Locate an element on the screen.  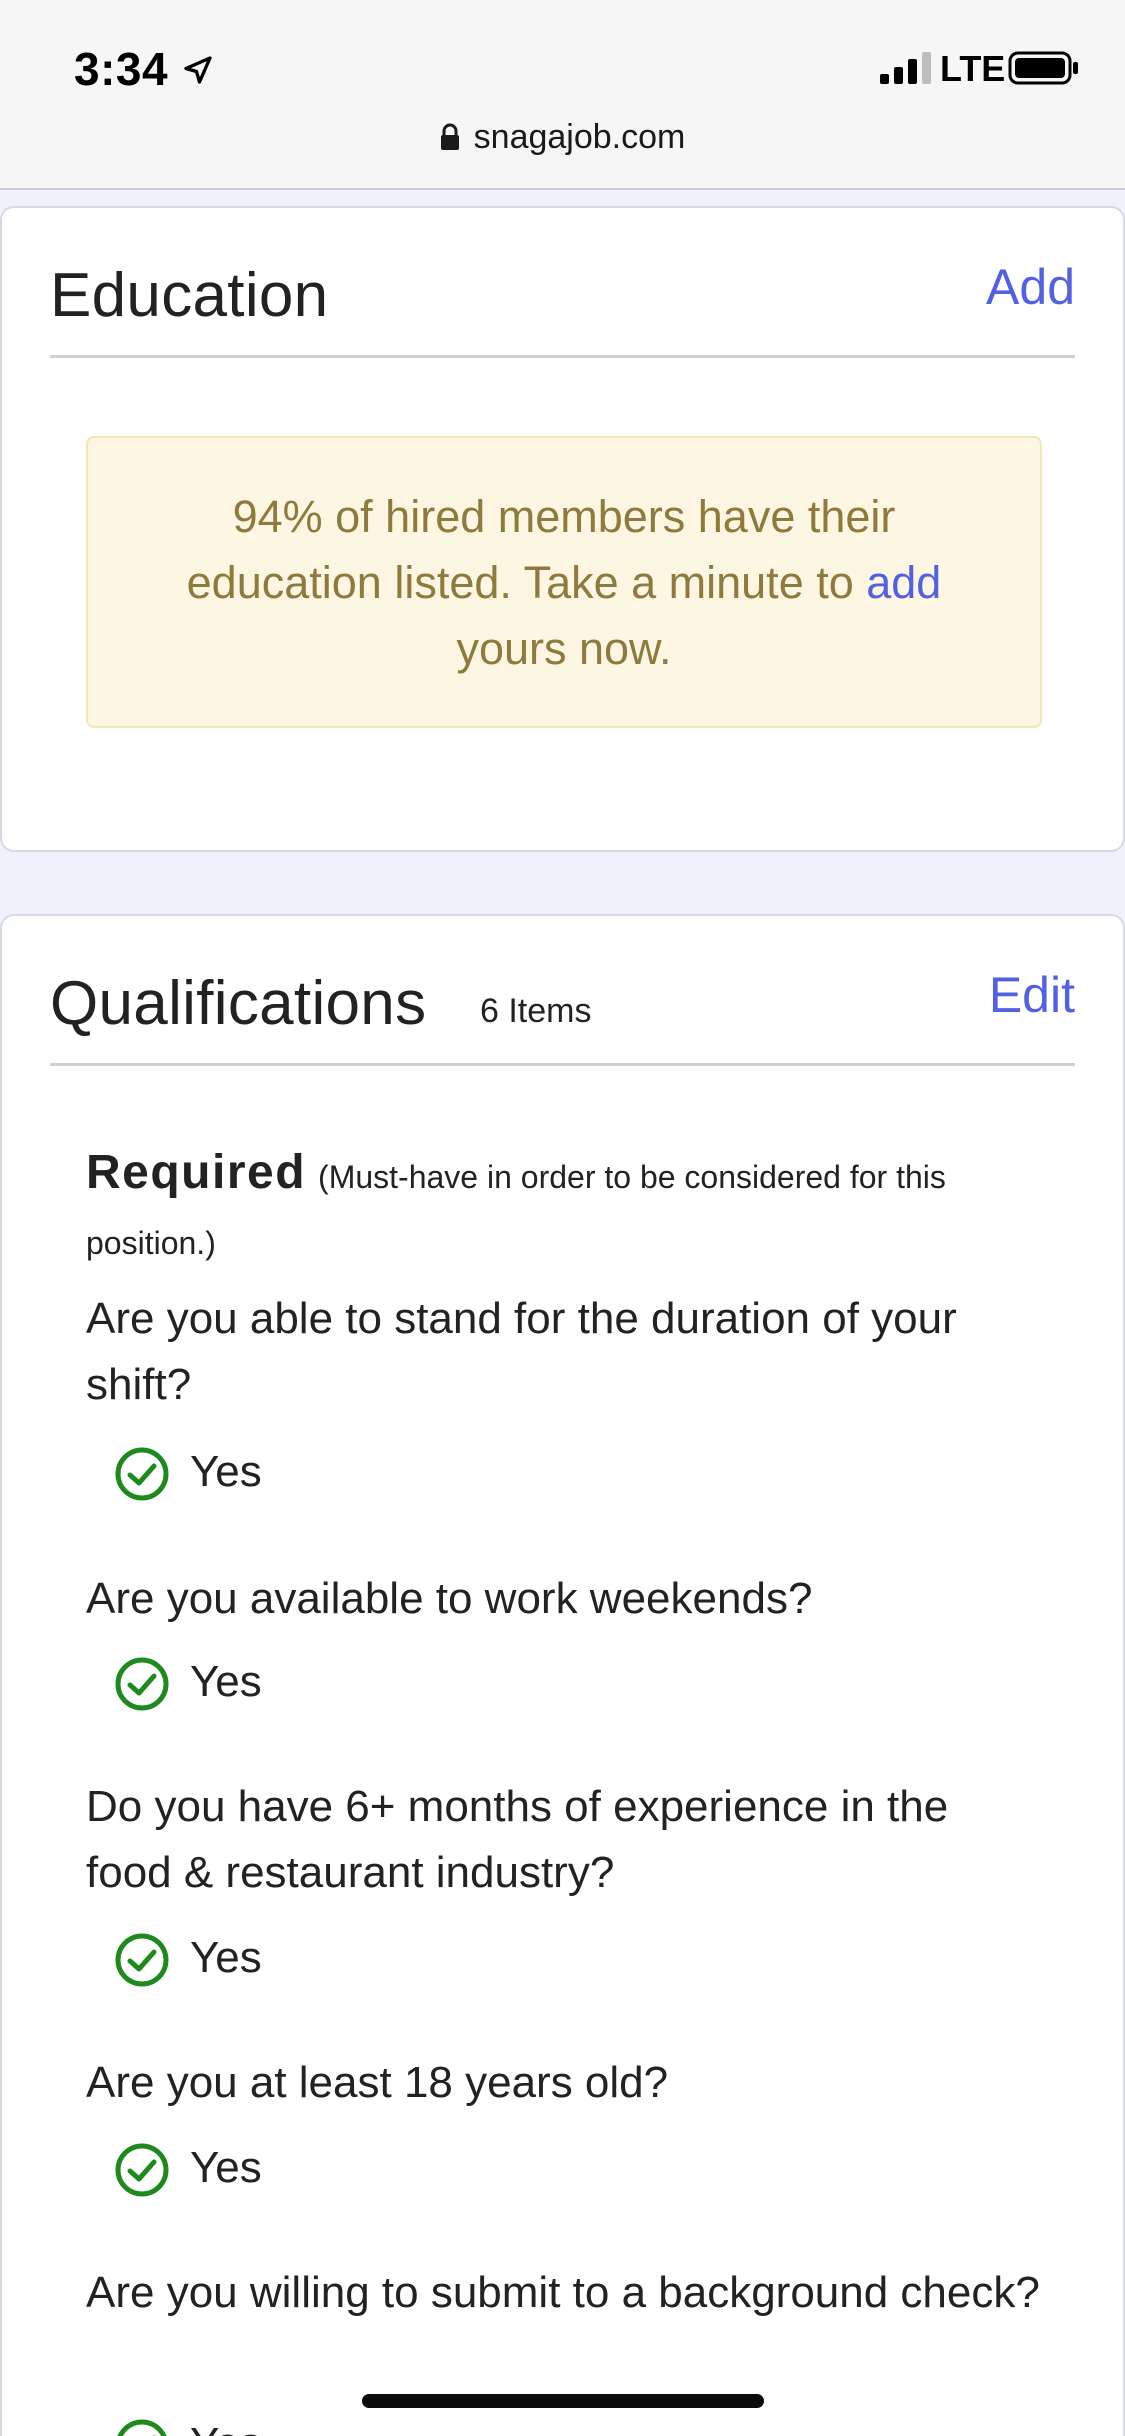
location-arrow-icon is located at coordinates (198, 70).